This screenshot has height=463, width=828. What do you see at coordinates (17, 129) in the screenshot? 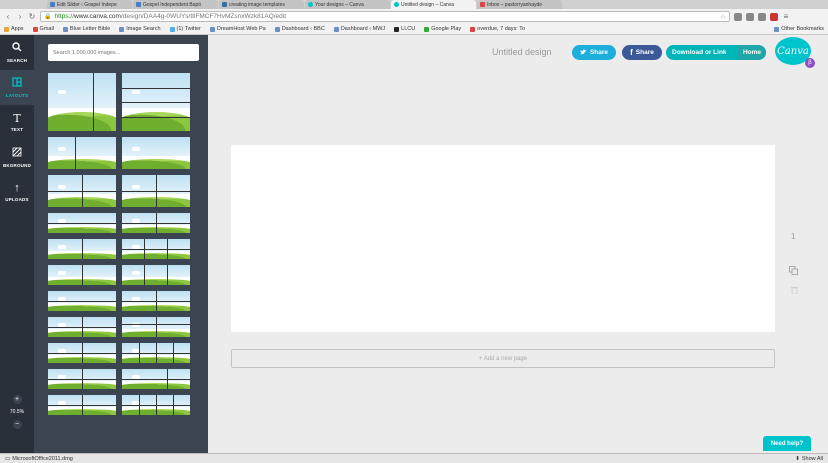
I see `nav-label: TEXT` at bounding box center [17, 129].